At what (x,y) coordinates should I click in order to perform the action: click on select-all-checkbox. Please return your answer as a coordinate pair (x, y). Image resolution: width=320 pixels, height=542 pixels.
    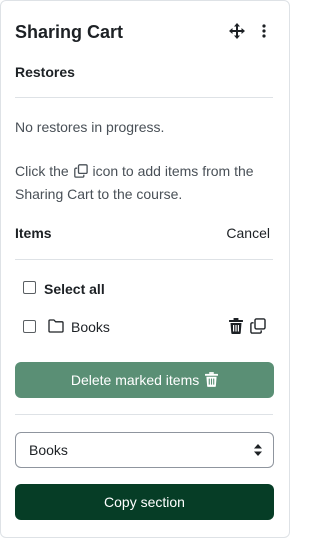
    Looking at the image, I should click on (29, 287).